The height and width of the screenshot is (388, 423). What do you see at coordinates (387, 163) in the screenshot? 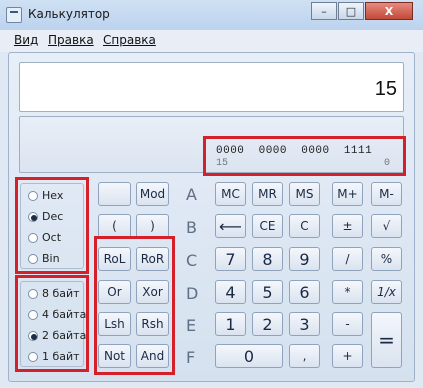
I see `bit-row-2-right: 0` at bounding box center [387, 163].